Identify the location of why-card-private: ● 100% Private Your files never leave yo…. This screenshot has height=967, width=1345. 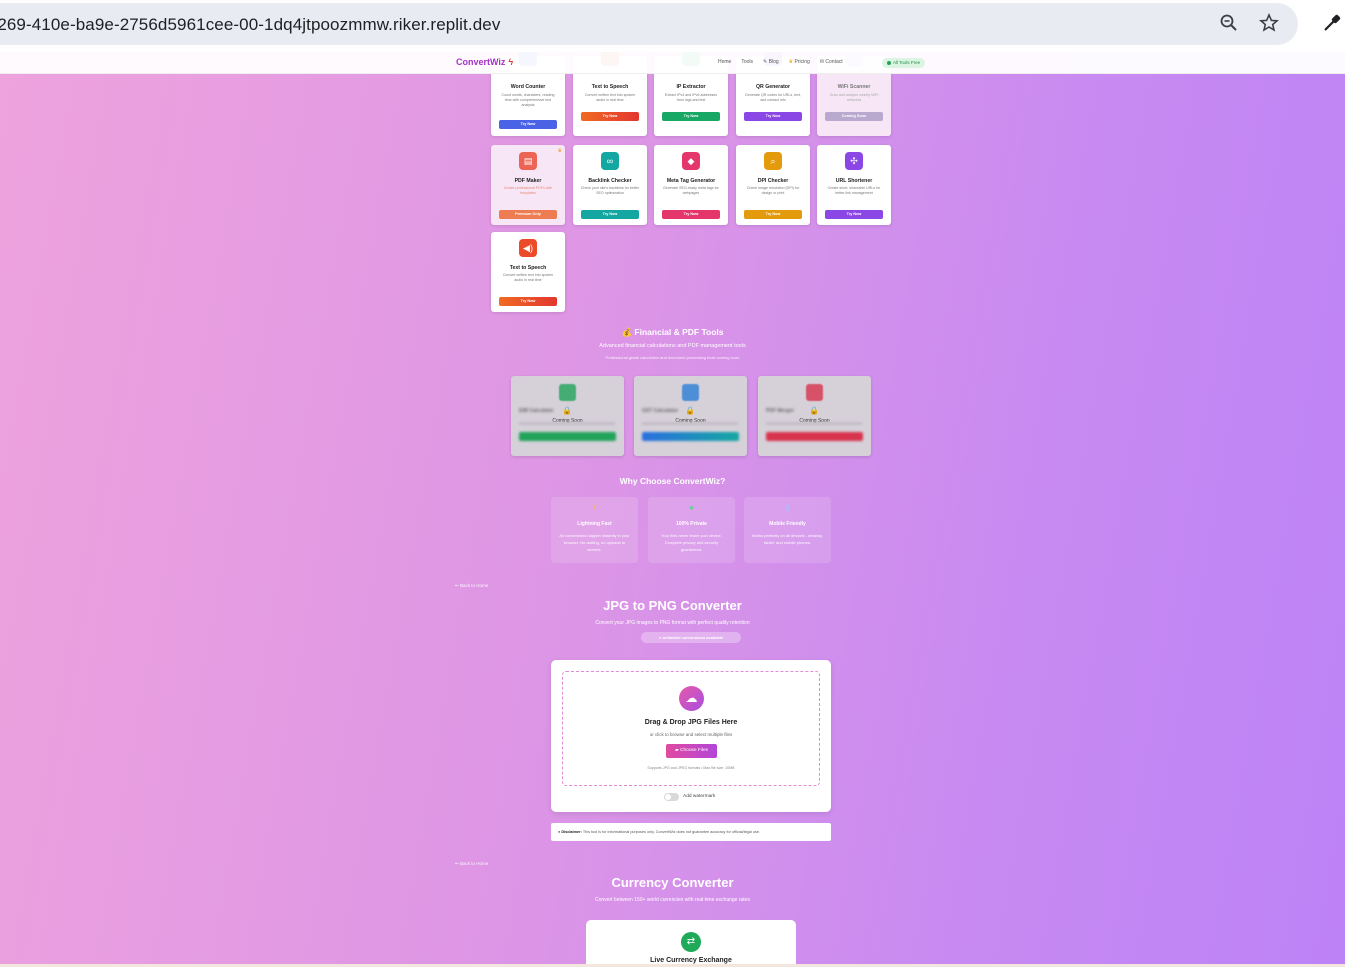
(691, 530).